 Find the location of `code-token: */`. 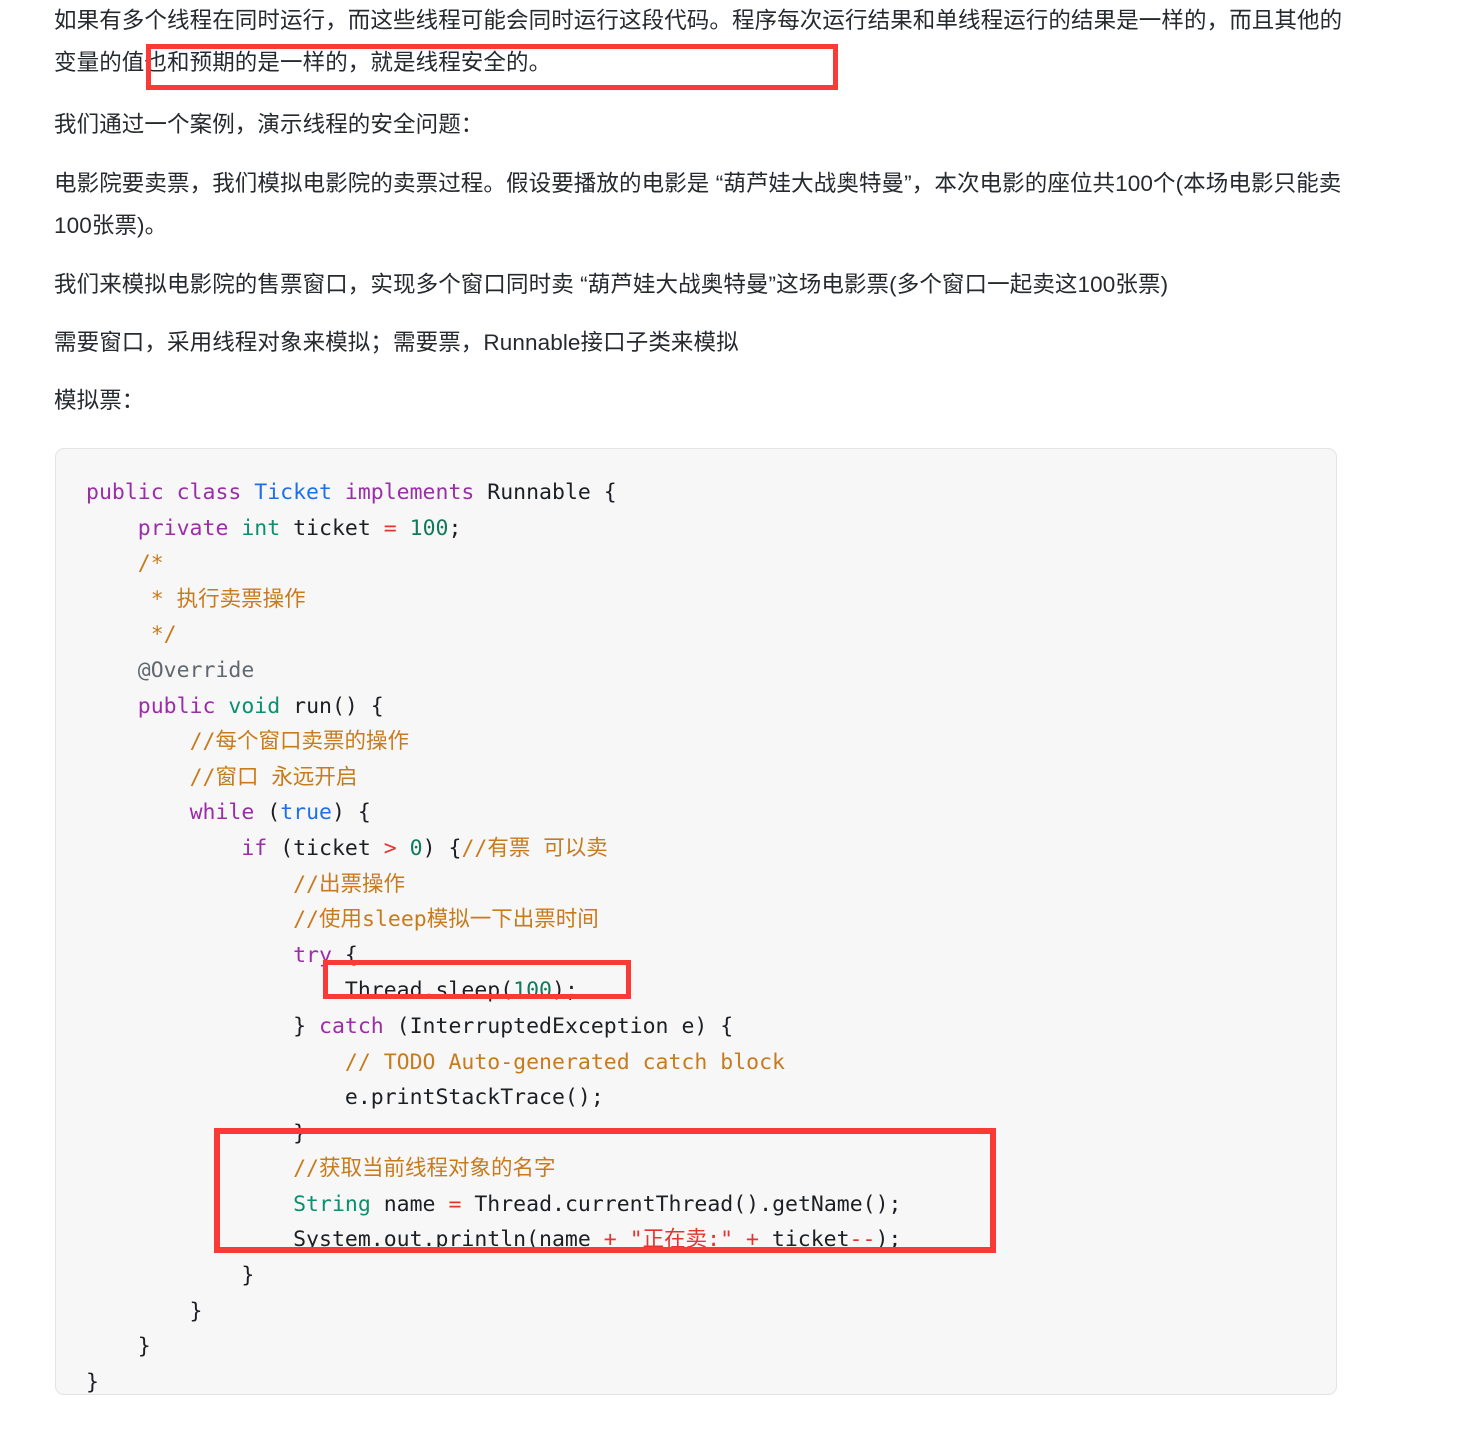

code-token: */ is located at coordinates (131, 635).